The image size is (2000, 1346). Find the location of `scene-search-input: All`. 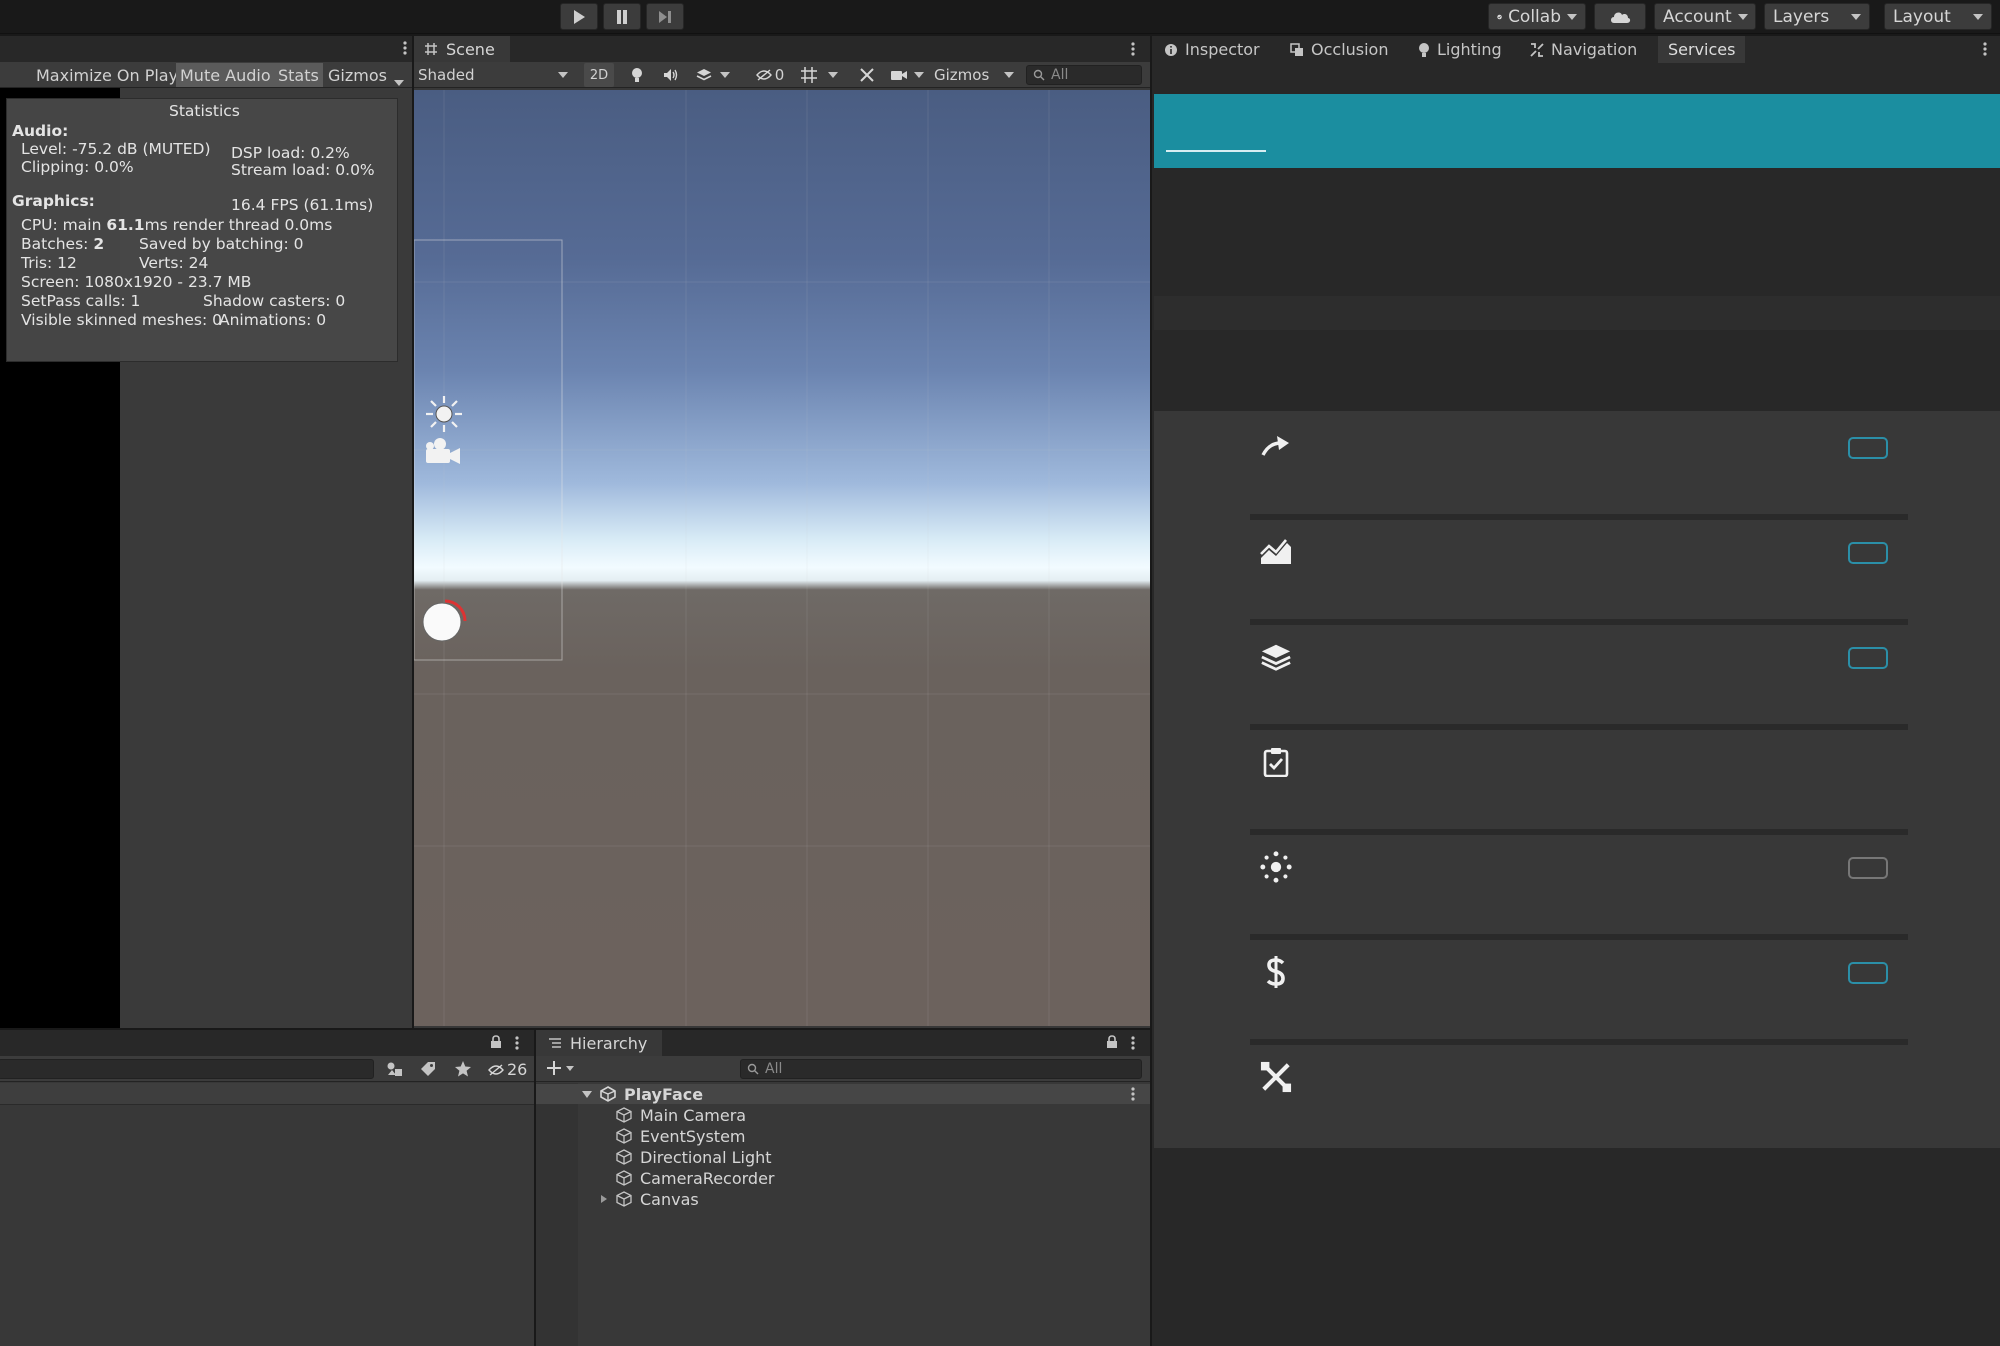

scene-search-input: All is located at coordinates (1084, 75).